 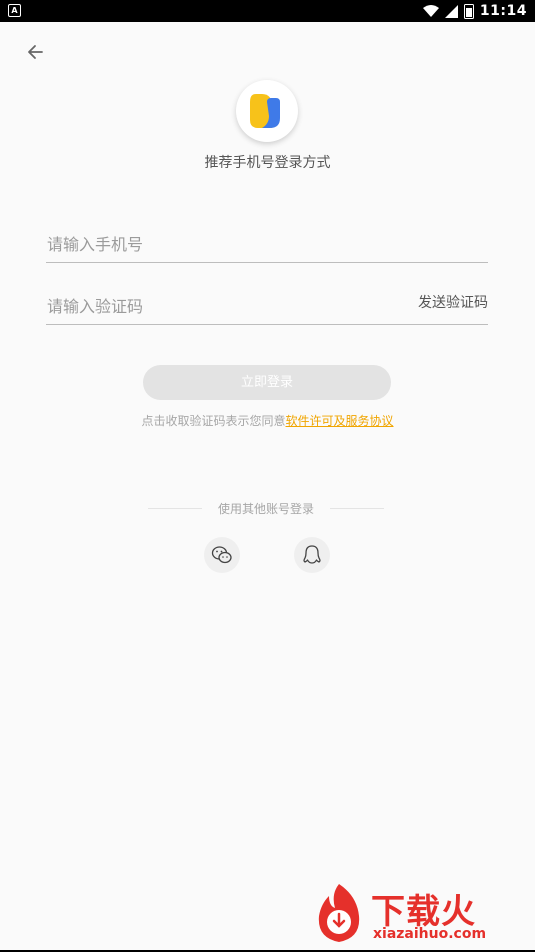 What do you see at coordinates (451, 11) in the screenshot?
I see `signal-icon` at bounding box center [451, 11].